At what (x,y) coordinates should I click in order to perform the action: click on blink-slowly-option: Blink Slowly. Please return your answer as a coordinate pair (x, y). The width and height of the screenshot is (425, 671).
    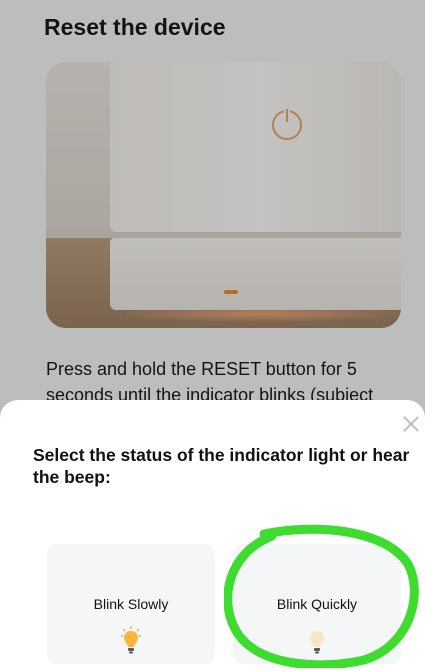
    Looking at the image, I should click on (131, 604).